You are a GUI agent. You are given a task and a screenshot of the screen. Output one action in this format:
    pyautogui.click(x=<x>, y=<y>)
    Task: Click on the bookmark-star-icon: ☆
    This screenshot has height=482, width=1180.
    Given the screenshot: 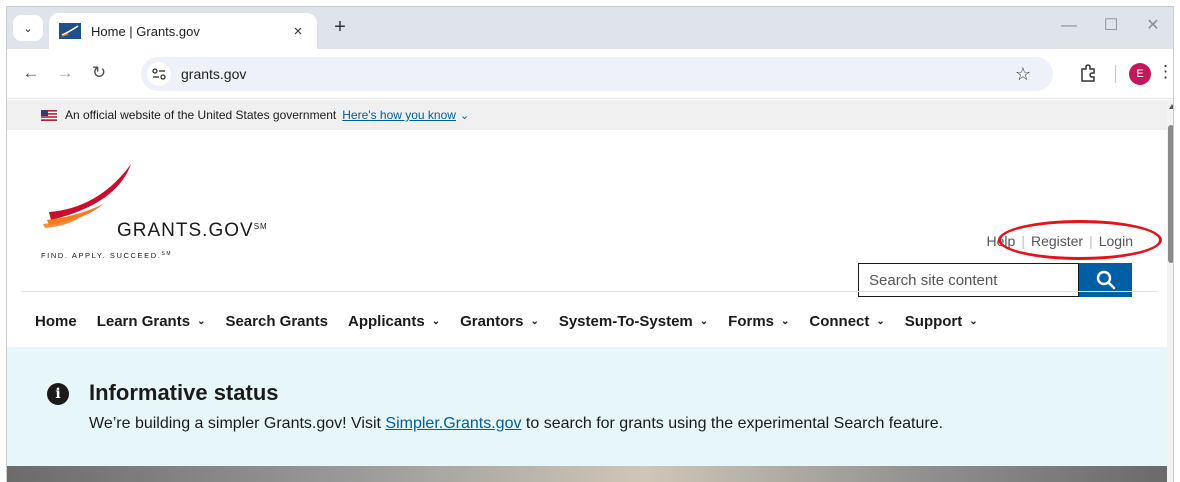 What is the action you would take?
    pyautogui.click(x=1023, y=74)
    